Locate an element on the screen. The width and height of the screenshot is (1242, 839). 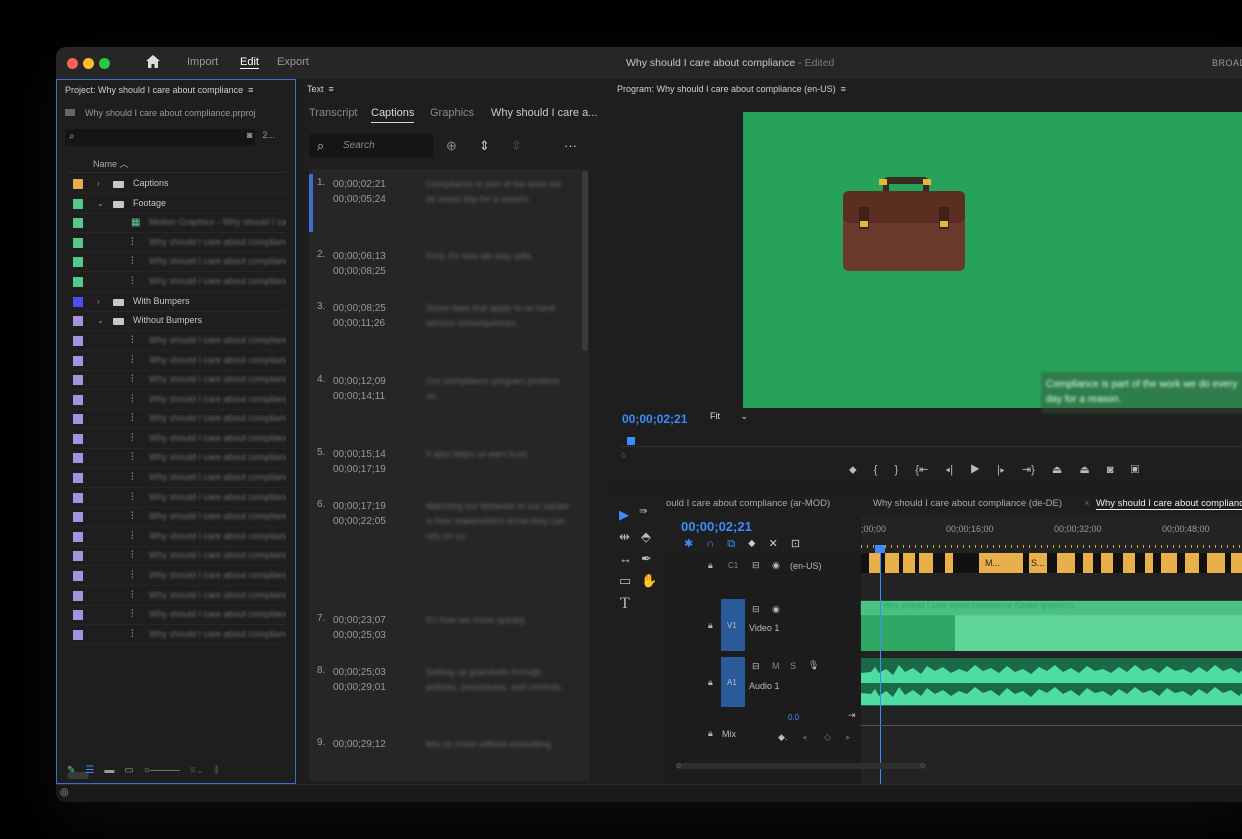
linked-selection-icon: ⧉ is located at coordinates (731, 544).